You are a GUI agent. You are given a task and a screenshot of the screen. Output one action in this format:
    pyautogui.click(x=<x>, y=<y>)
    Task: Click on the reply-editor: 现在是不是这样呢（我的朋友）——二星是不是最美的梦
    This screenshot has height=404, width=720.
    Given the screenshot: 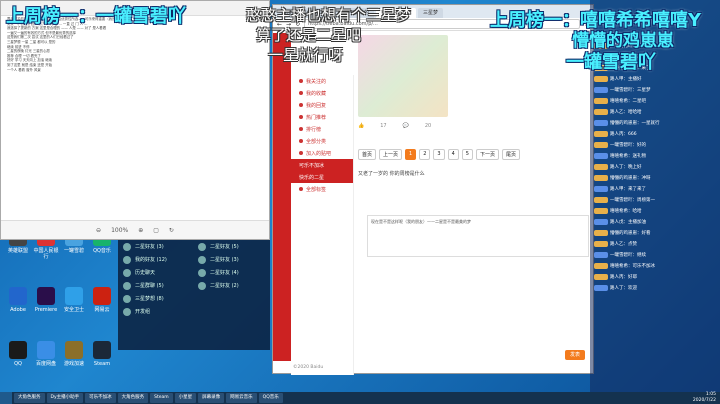 What is the action you would take?
    pyautogui.click(x=478, y=236)
    